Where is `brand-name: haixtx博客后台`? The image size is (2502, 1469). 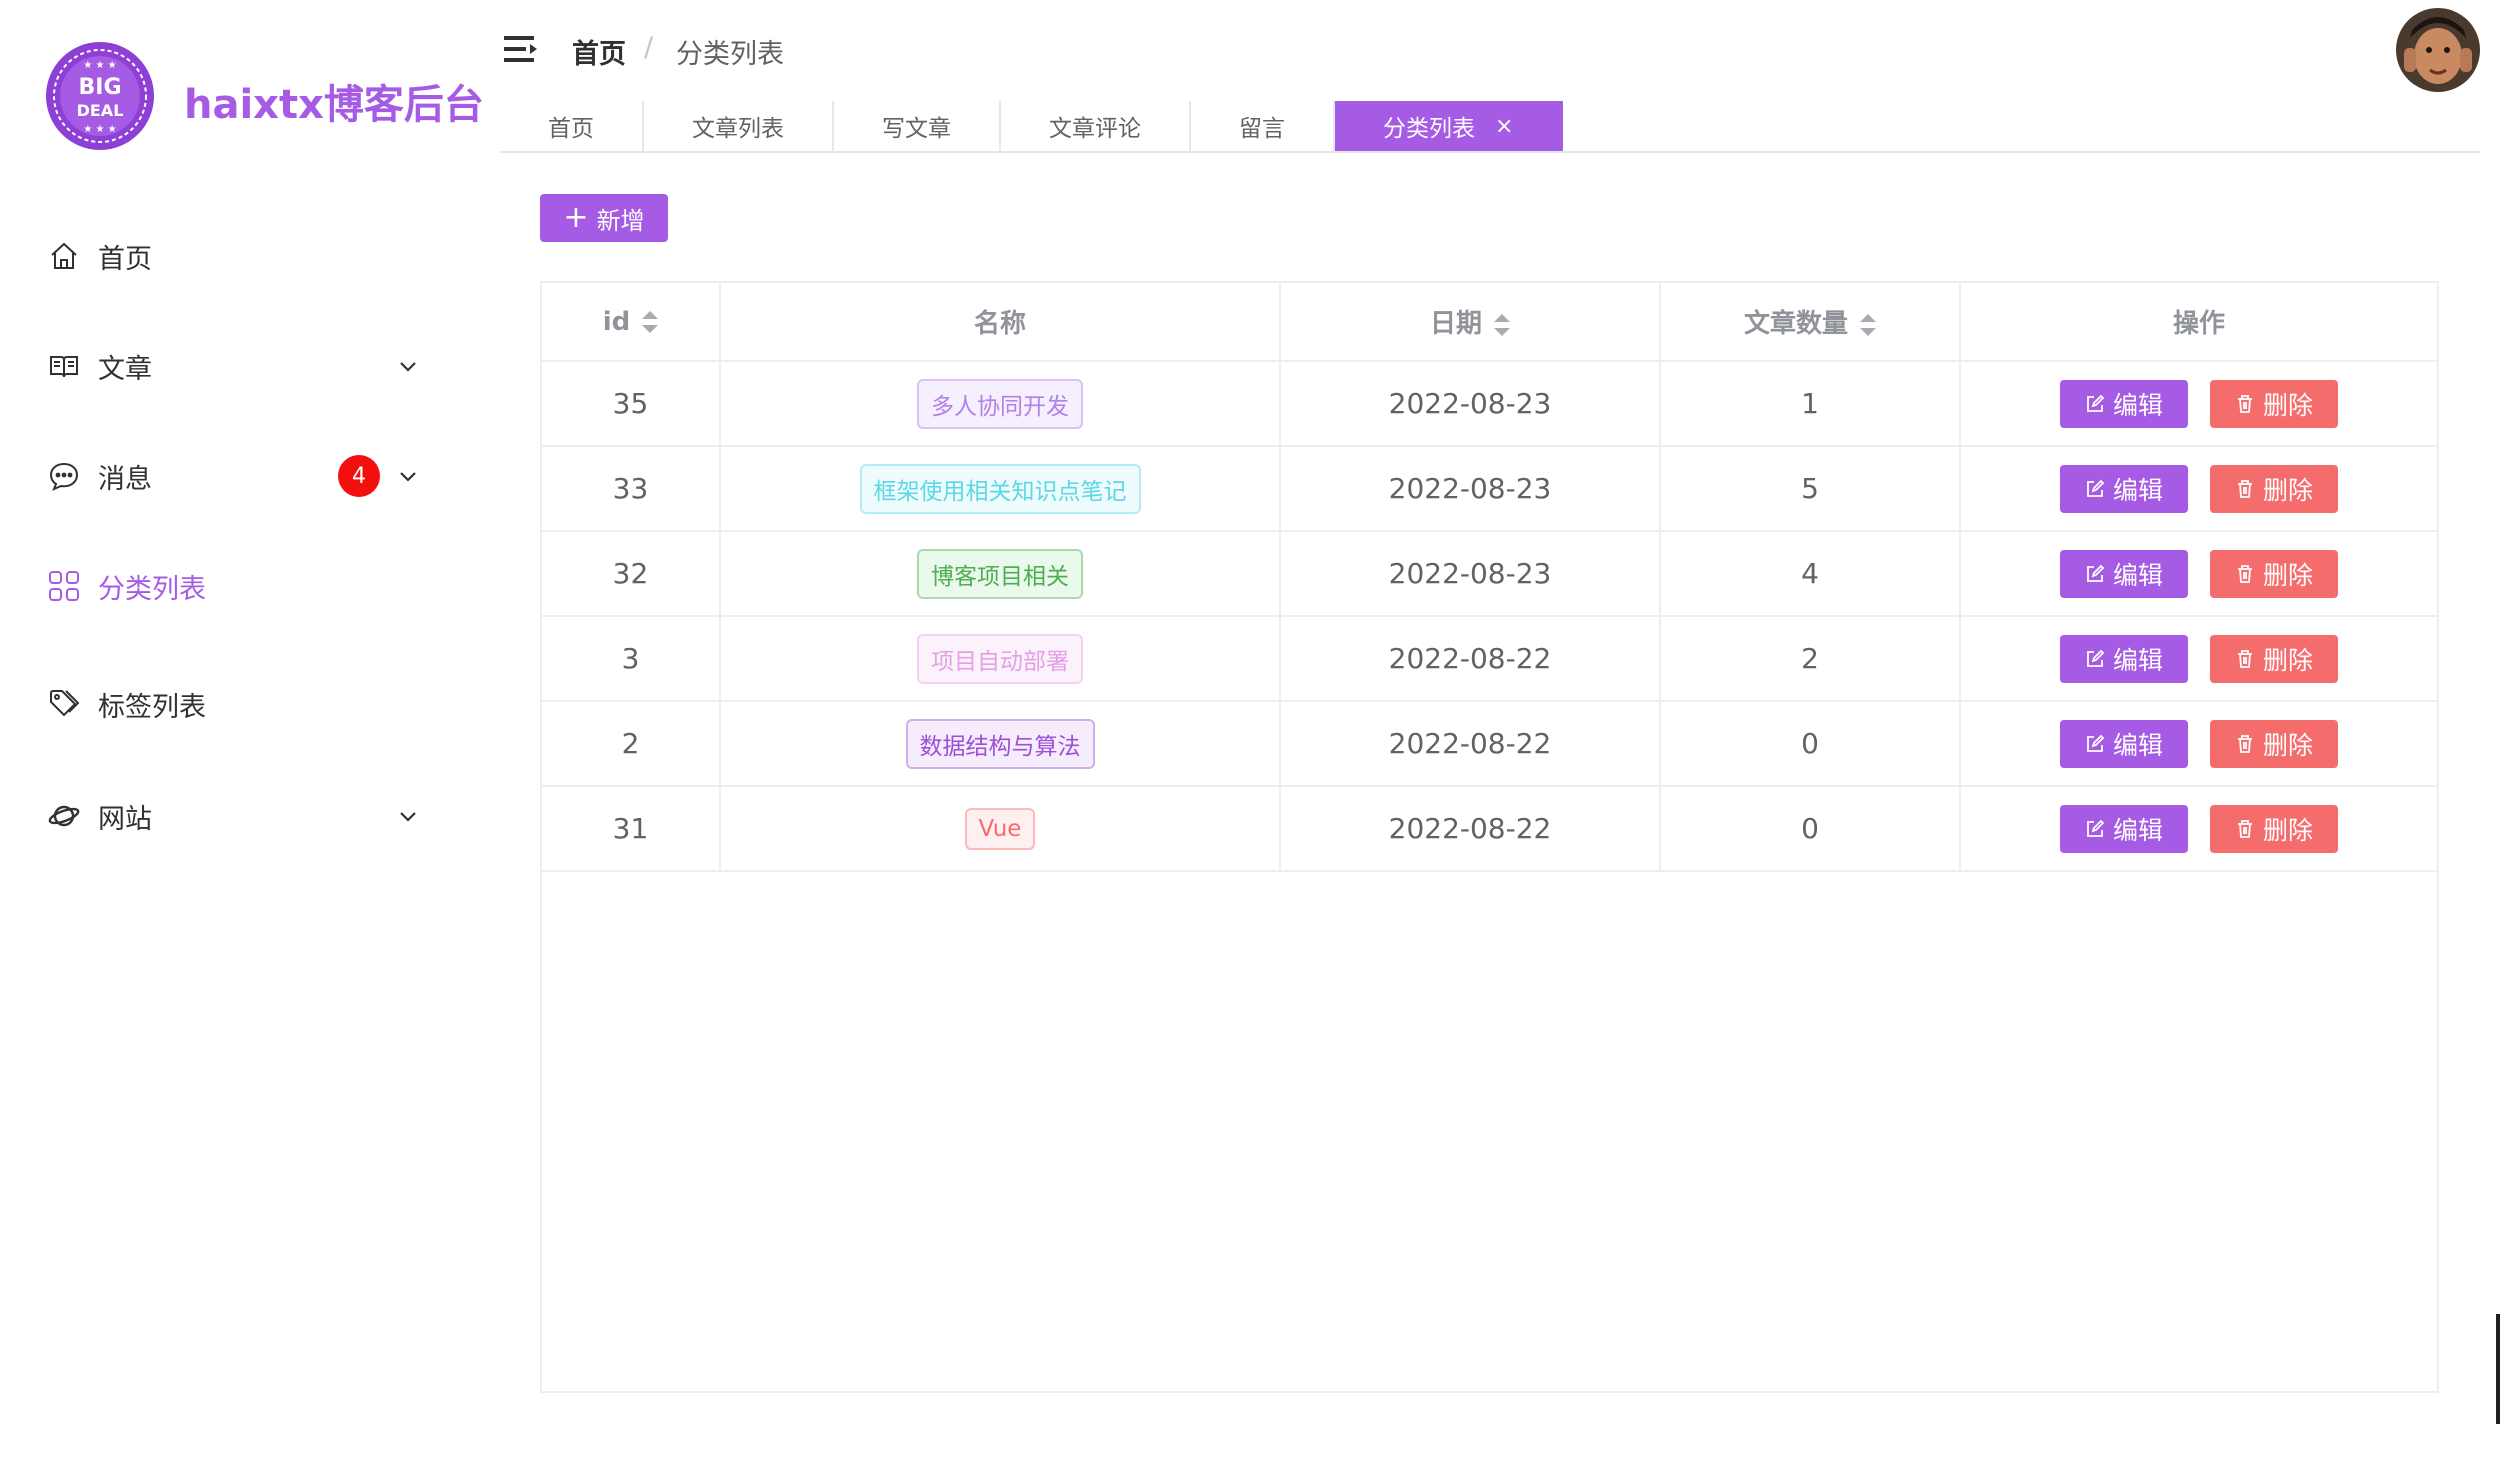
brand-name: haixtx博客后台 is located at coordinates (334, 105).